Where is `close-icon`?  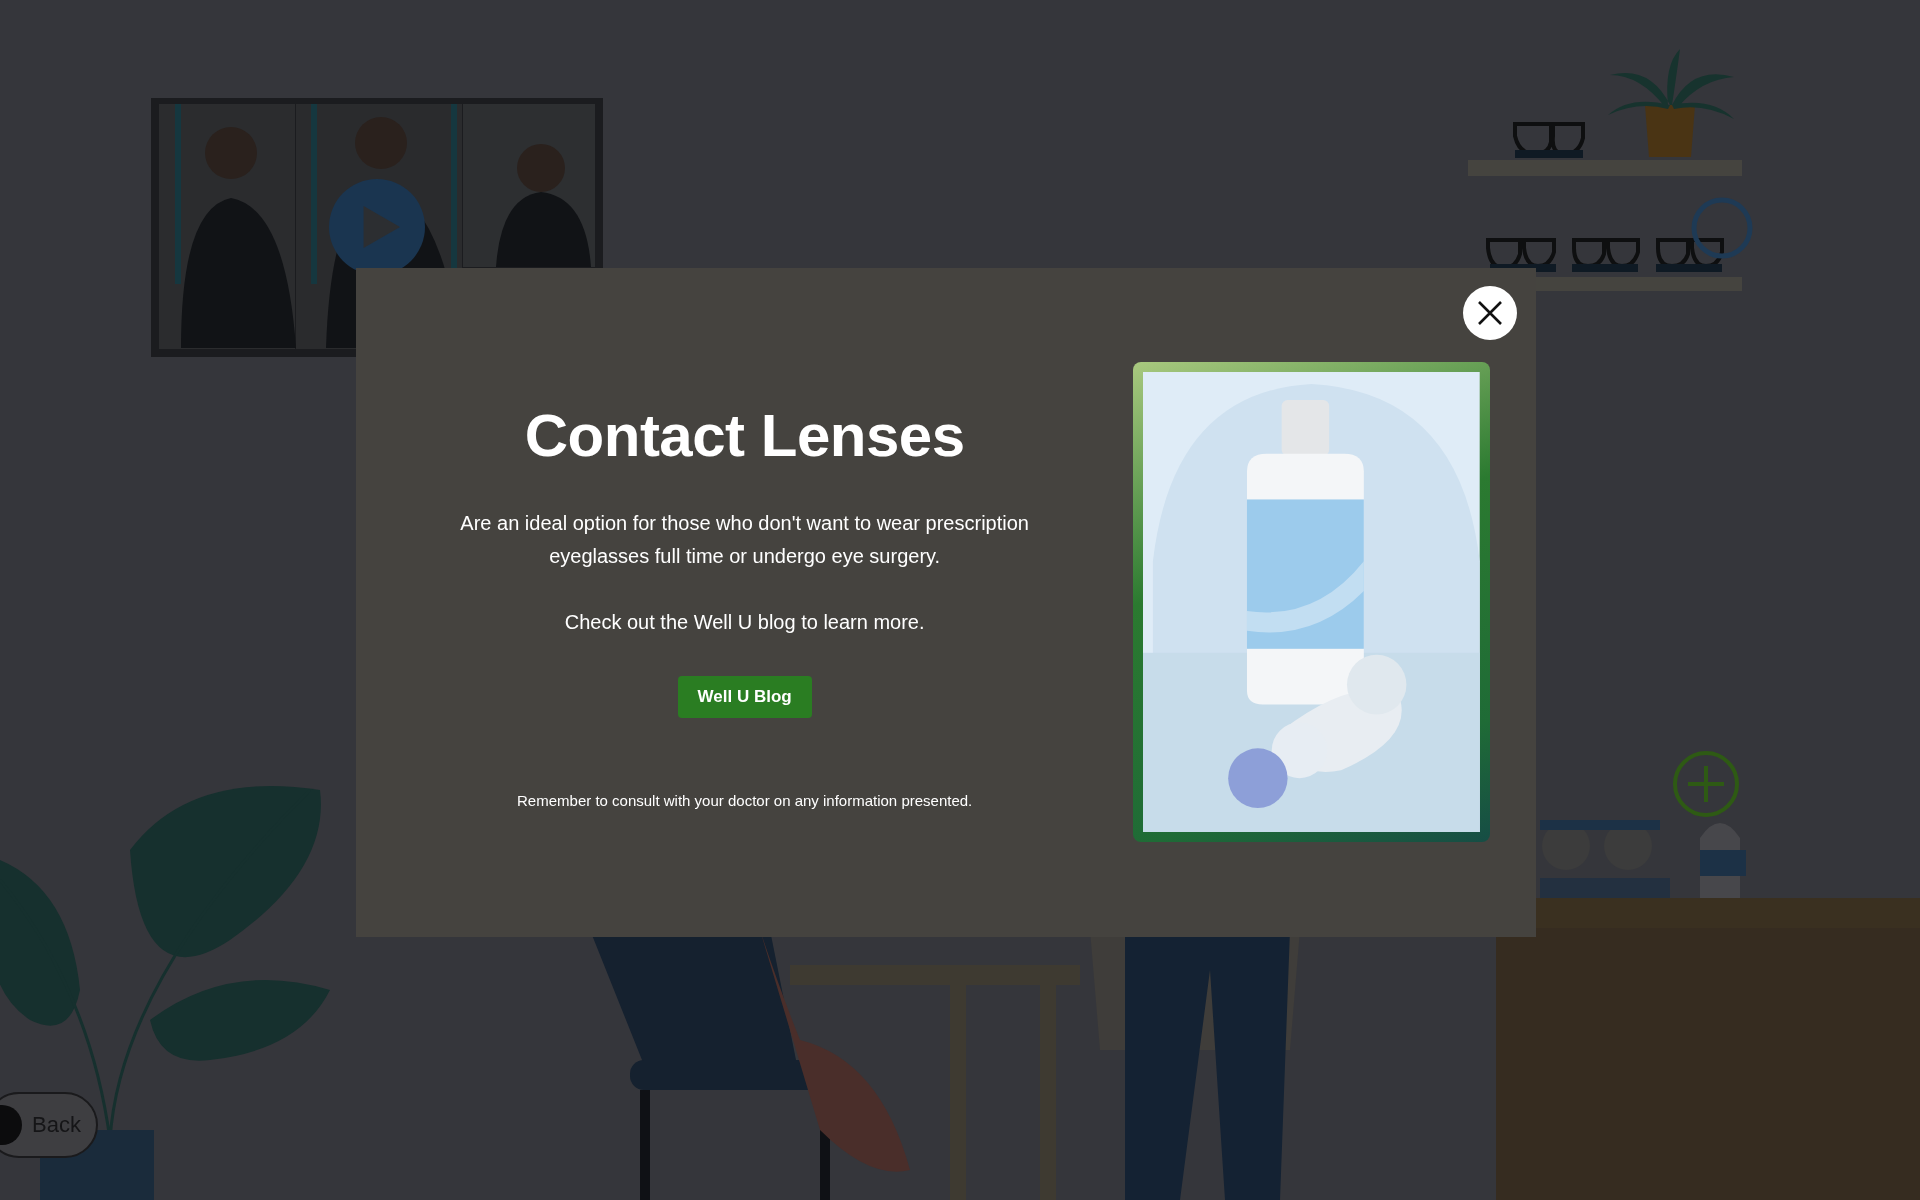 close-icon is located at coordinates (1490, 313).